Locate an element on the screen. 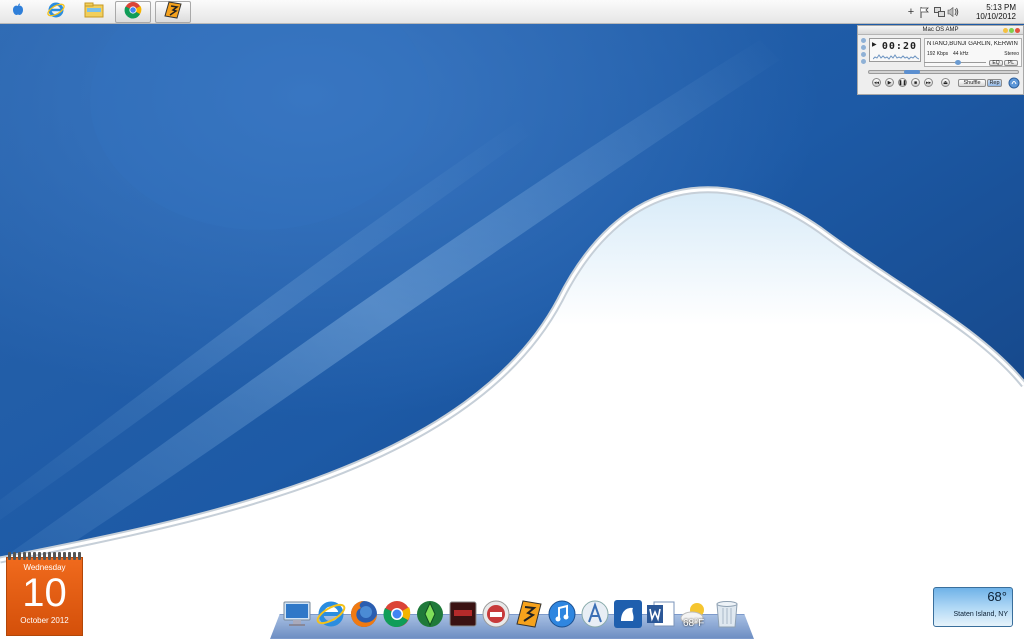 The width and height of the screenshot is (1024, 641). eq-button: EQ is located at coordinates (996, 63).